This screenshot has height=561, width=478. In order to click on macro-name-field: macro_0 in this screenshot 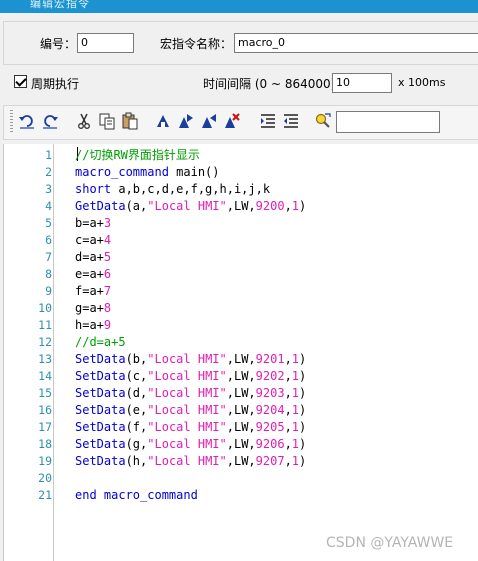, I will do `click(356, 43)`.